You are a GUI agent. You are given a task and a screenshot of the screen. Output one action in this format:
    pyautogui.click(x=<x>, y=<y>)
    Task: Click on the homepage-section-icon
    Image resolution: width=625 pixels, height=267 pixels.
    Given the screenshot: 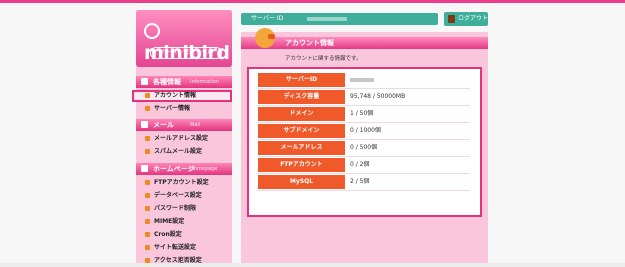 What is the action you would take?
    pyautogui.click(x=144, y=168)
    